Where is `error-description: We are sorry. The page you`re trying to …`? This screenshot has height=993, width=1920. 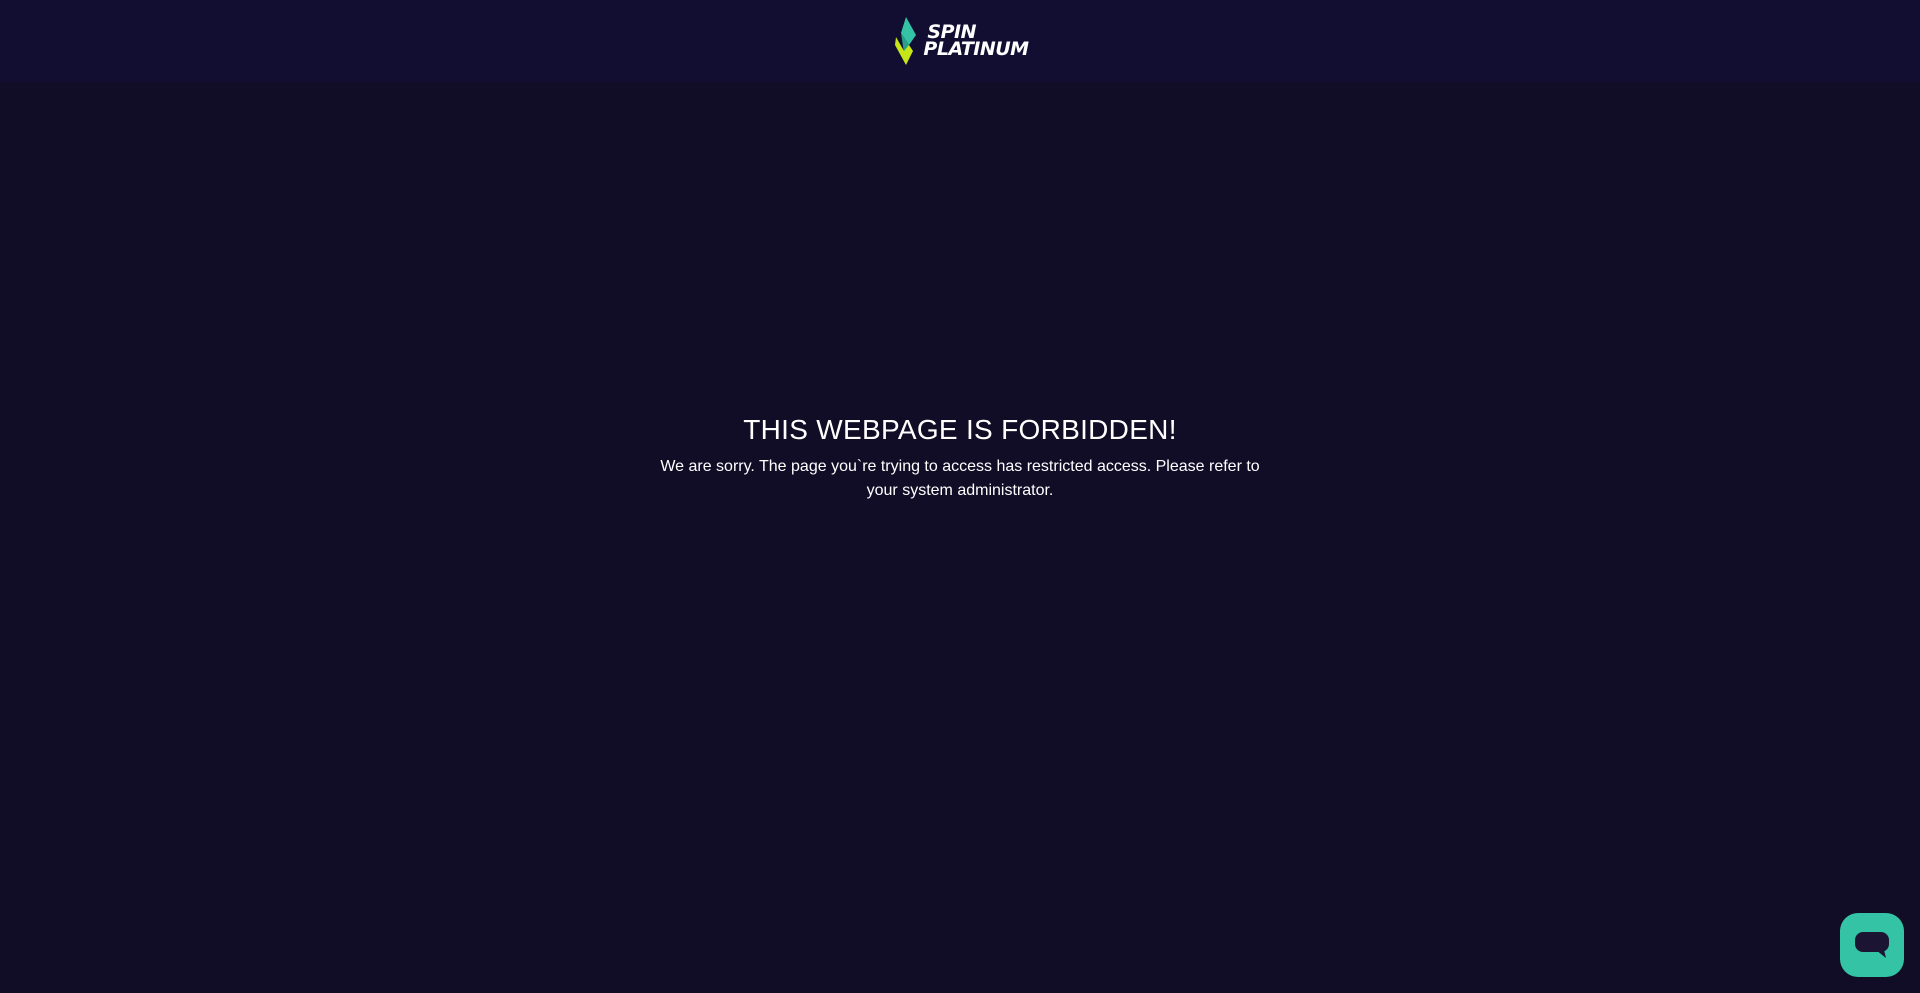 error-description: We are sorry. The page you`re trying to … is located at coordinates (960, 479).